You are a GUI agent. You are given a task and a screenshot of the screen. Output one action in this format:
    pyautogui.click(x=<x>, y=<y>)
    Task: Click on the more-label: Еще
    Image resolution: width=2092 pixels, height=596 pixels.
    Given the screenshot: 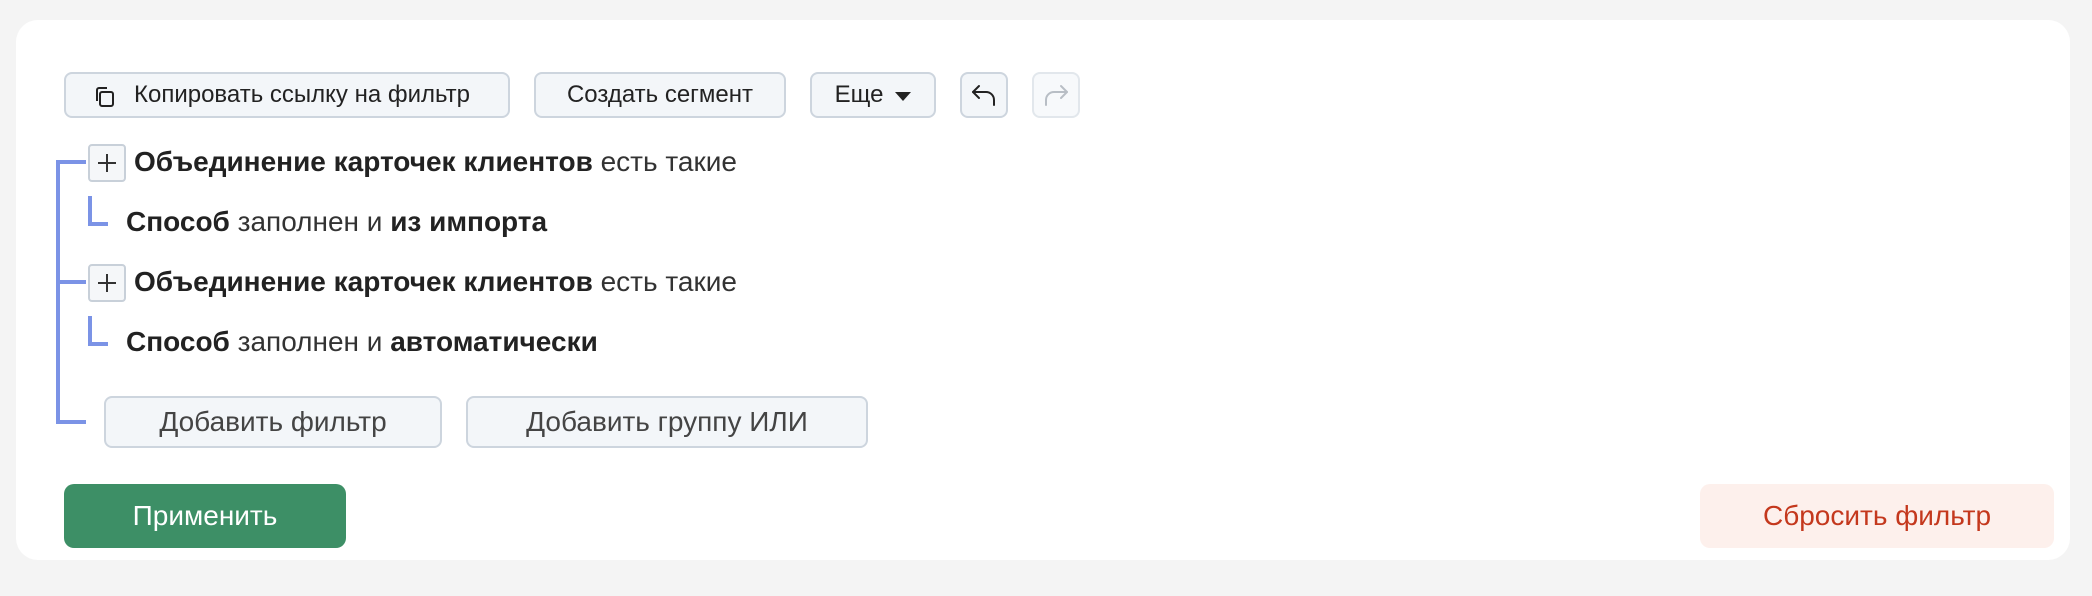 What is the action you would take?
    pyautogui.click(x=859, y=94)
    